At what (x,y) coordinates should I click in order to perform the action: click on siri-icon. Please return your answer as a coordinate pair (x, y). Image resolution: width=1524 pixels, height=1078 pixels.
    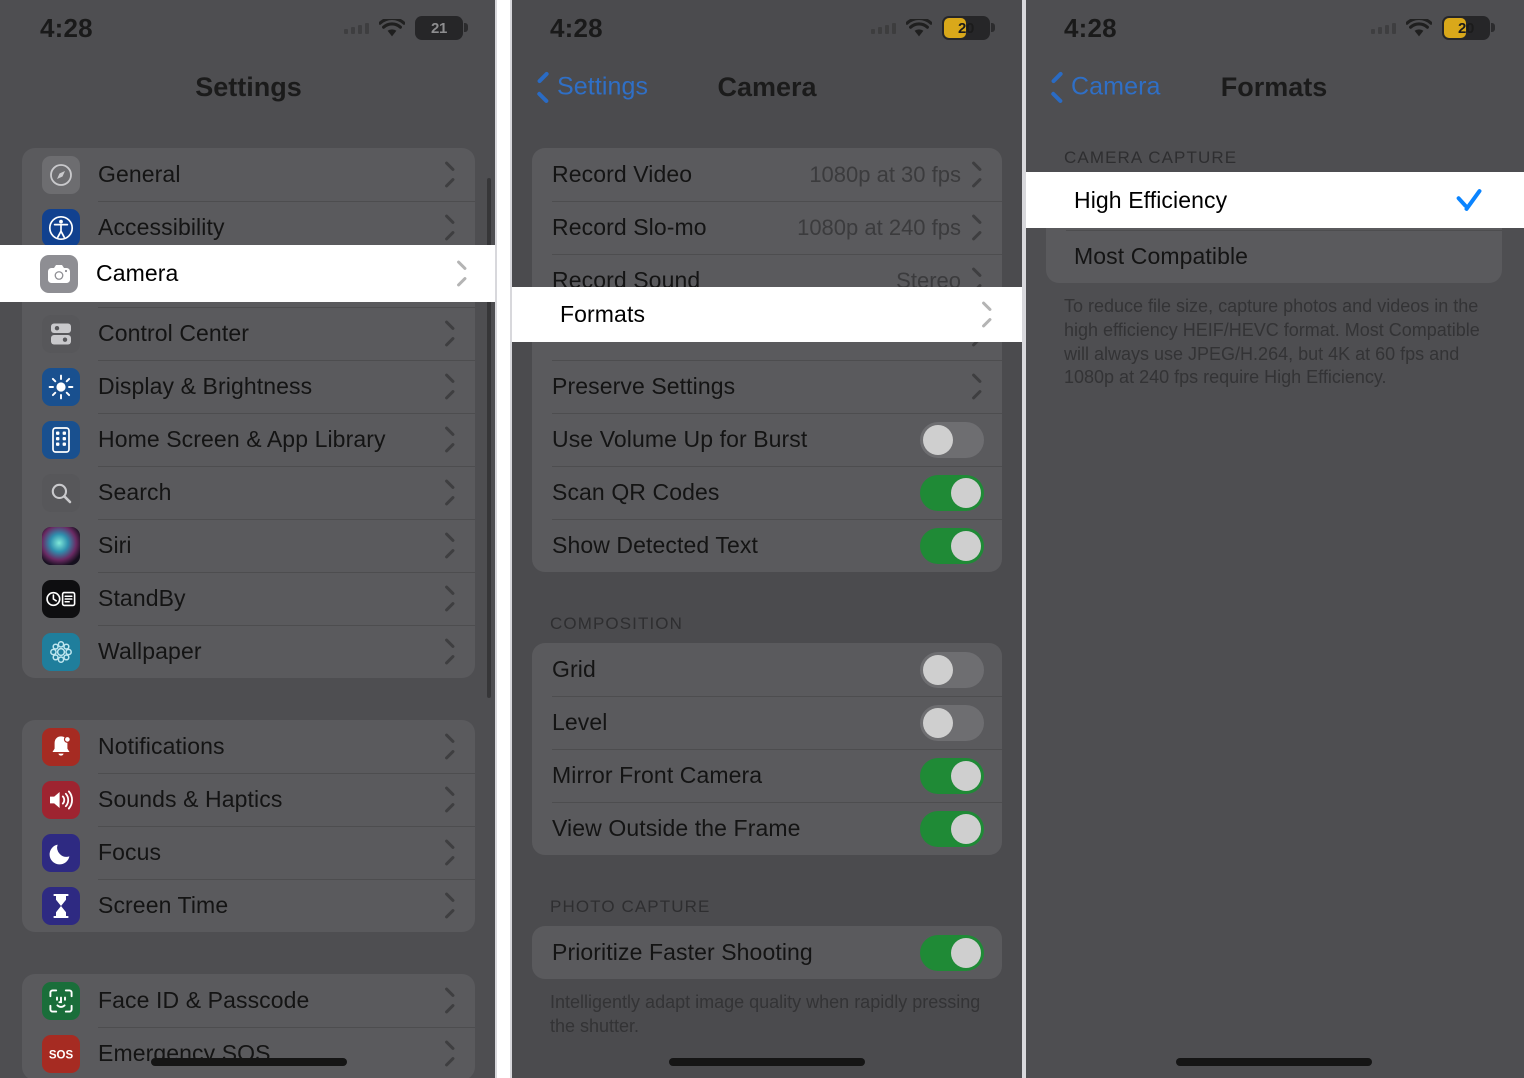
    Looking at the image, I should click on (61, 545).